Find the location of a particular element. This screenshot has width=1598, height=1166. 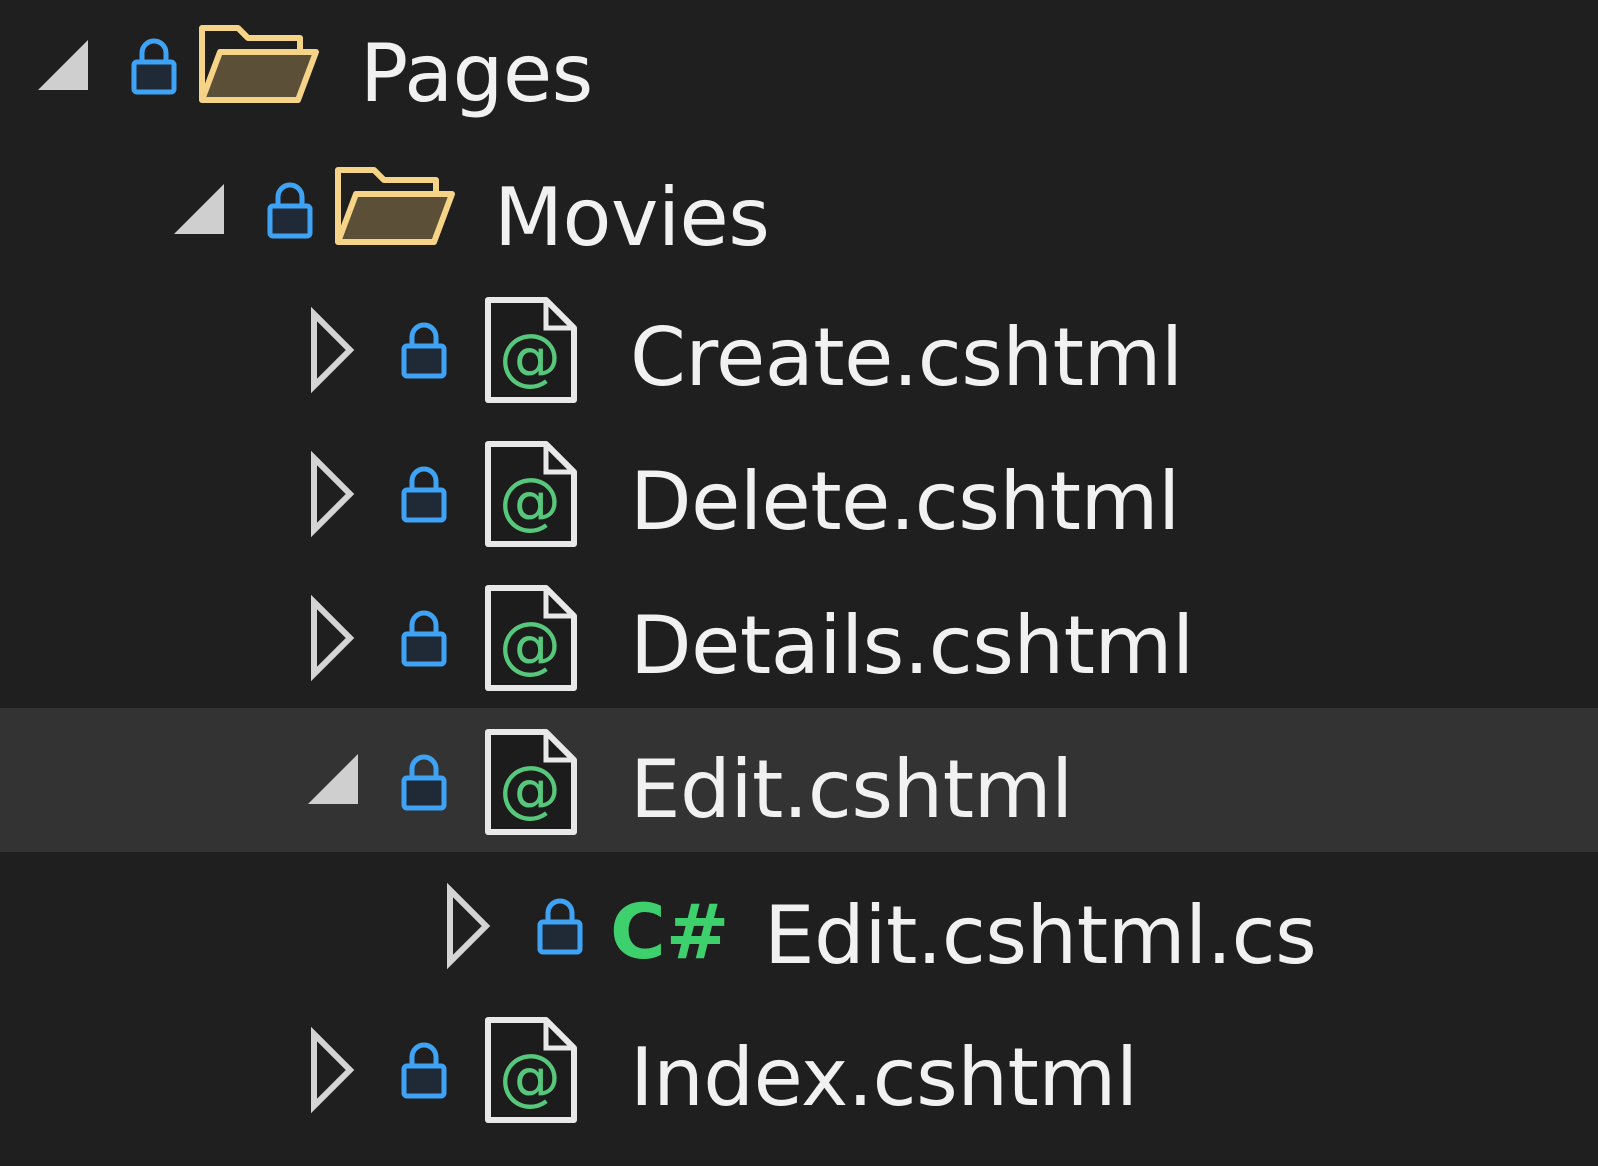

tree-item-edit-cshtml: @ Edit.cshtml is located at coordinates (799, 780).